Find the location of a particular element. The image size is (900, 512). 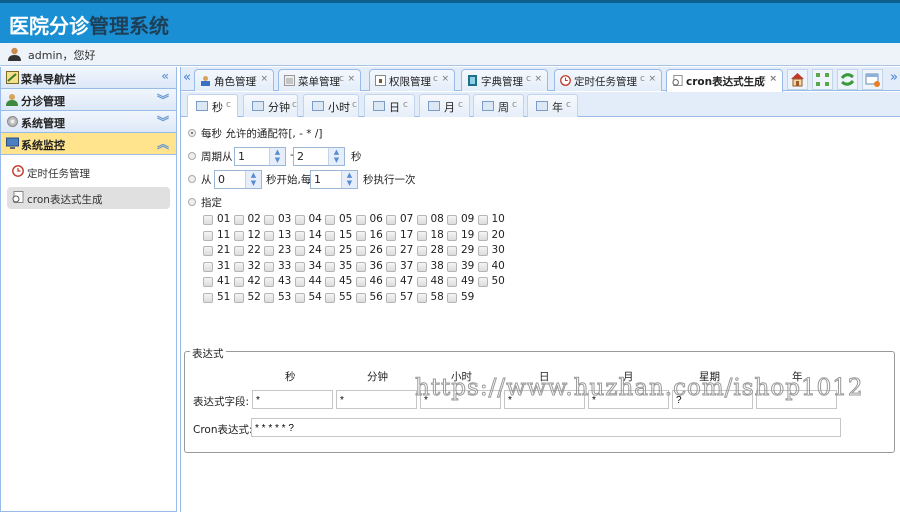

field-year is located at coordinates (796, 399).